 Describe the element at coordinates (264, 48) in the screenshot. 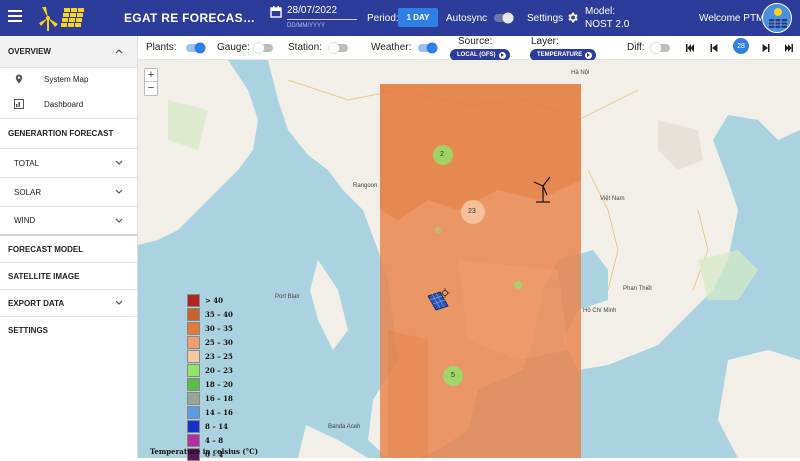

I see `gauge-toggle` at that location.